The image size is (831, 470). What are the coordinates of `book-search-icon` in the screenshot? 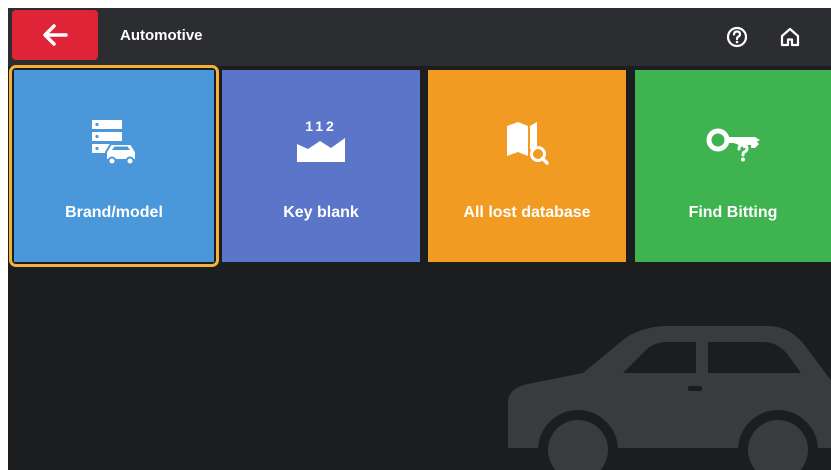 It's located at (528, 143).